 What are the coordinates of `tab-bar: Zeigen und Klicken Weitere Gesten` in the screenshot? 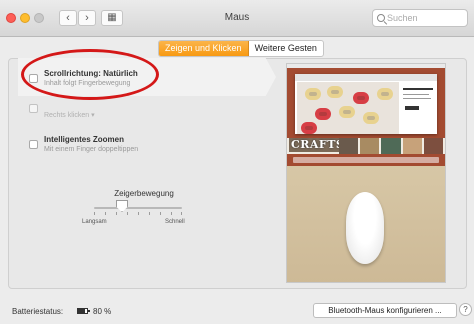 It's located at (241, 48).